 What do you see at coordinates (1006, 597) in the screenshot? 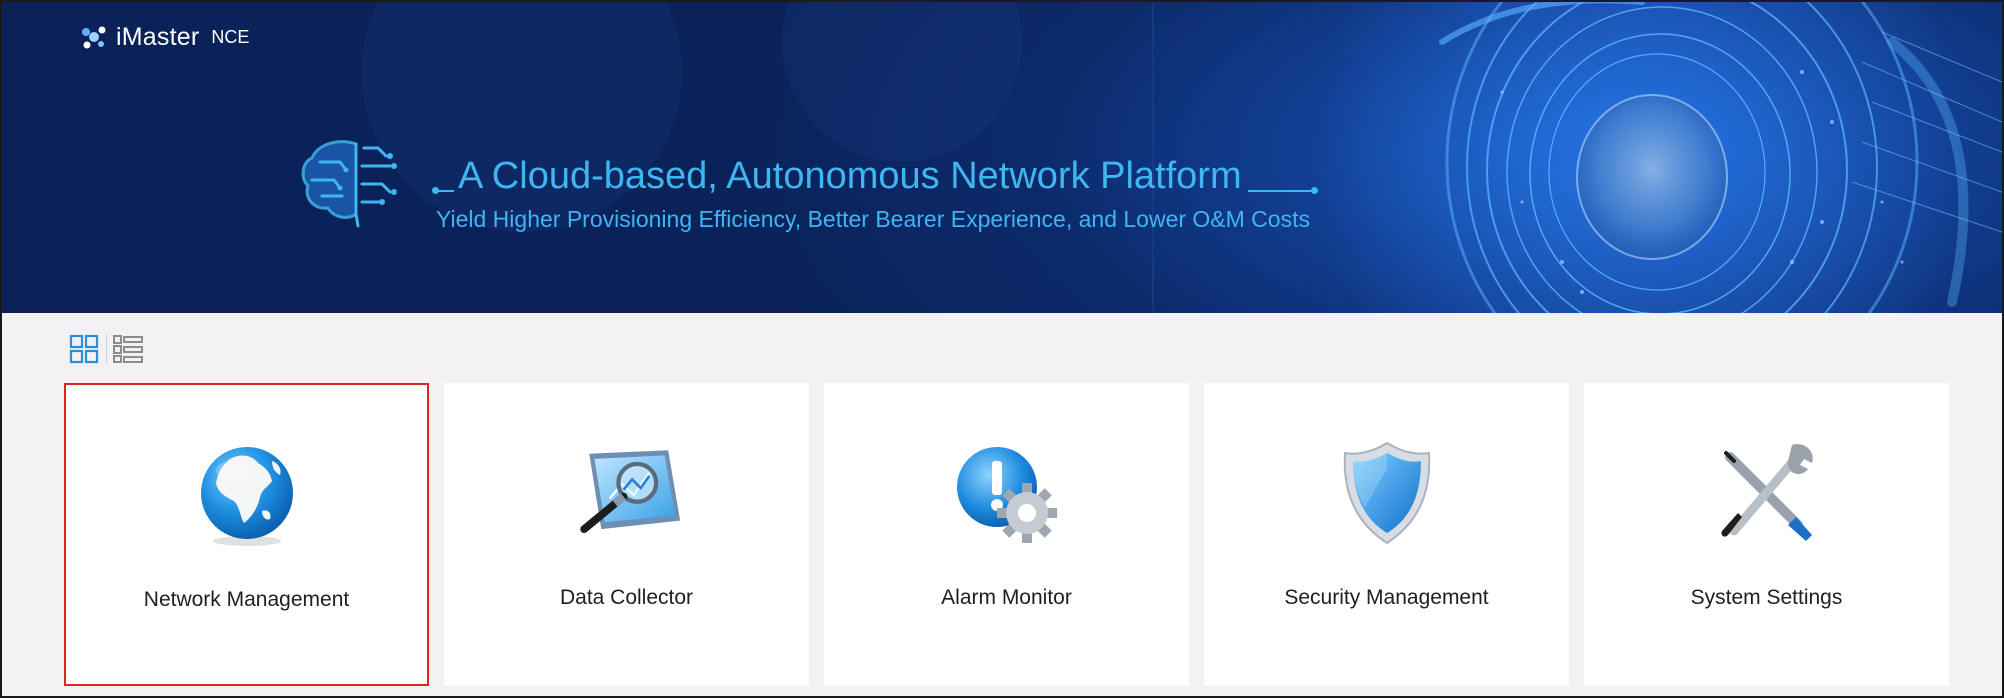
I see `tile-label: Alarm Monitor` at bounding box center [1006, 597].